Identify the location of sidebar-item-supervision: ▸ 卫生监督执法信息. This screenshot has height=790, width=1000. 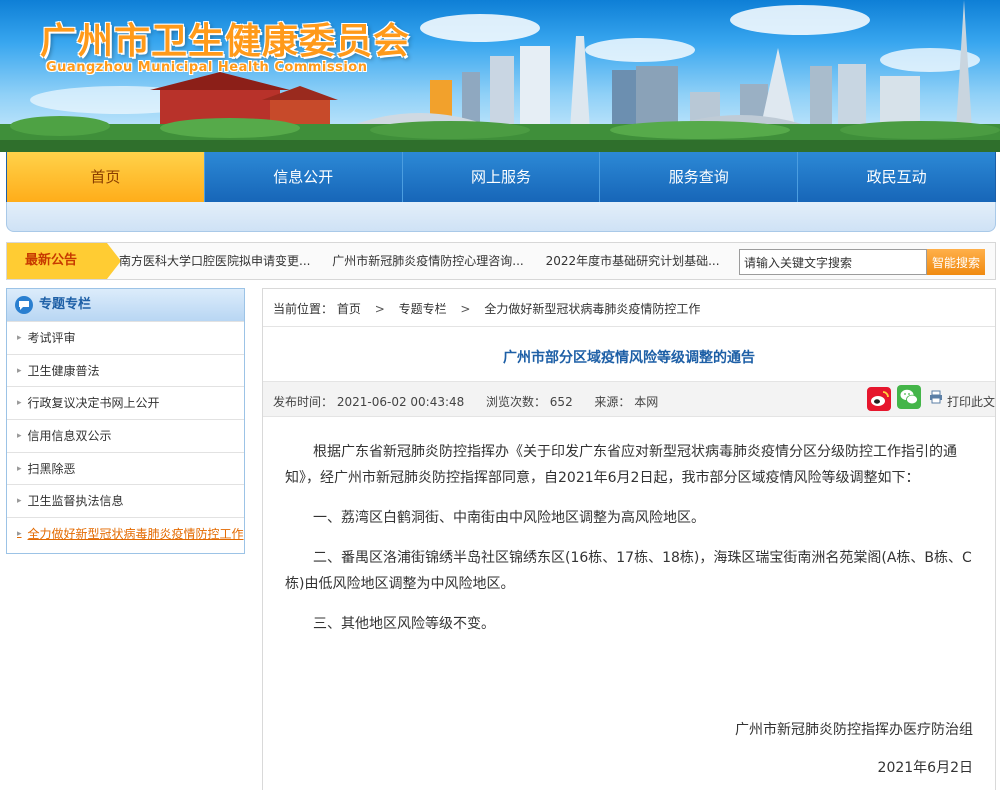
(125, 500).